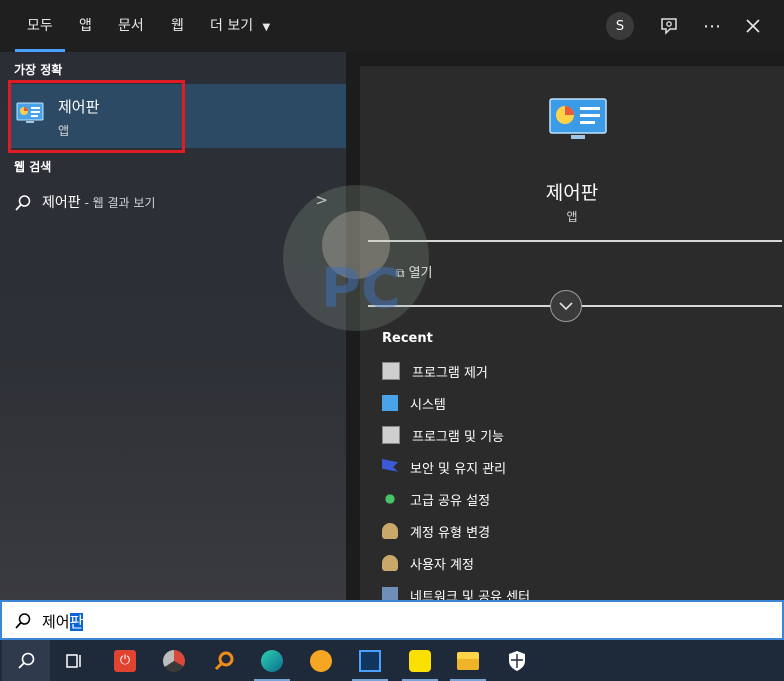 The height and width of the screenshot is (681, 784). I want to click on close-icon, so click(753, 26).